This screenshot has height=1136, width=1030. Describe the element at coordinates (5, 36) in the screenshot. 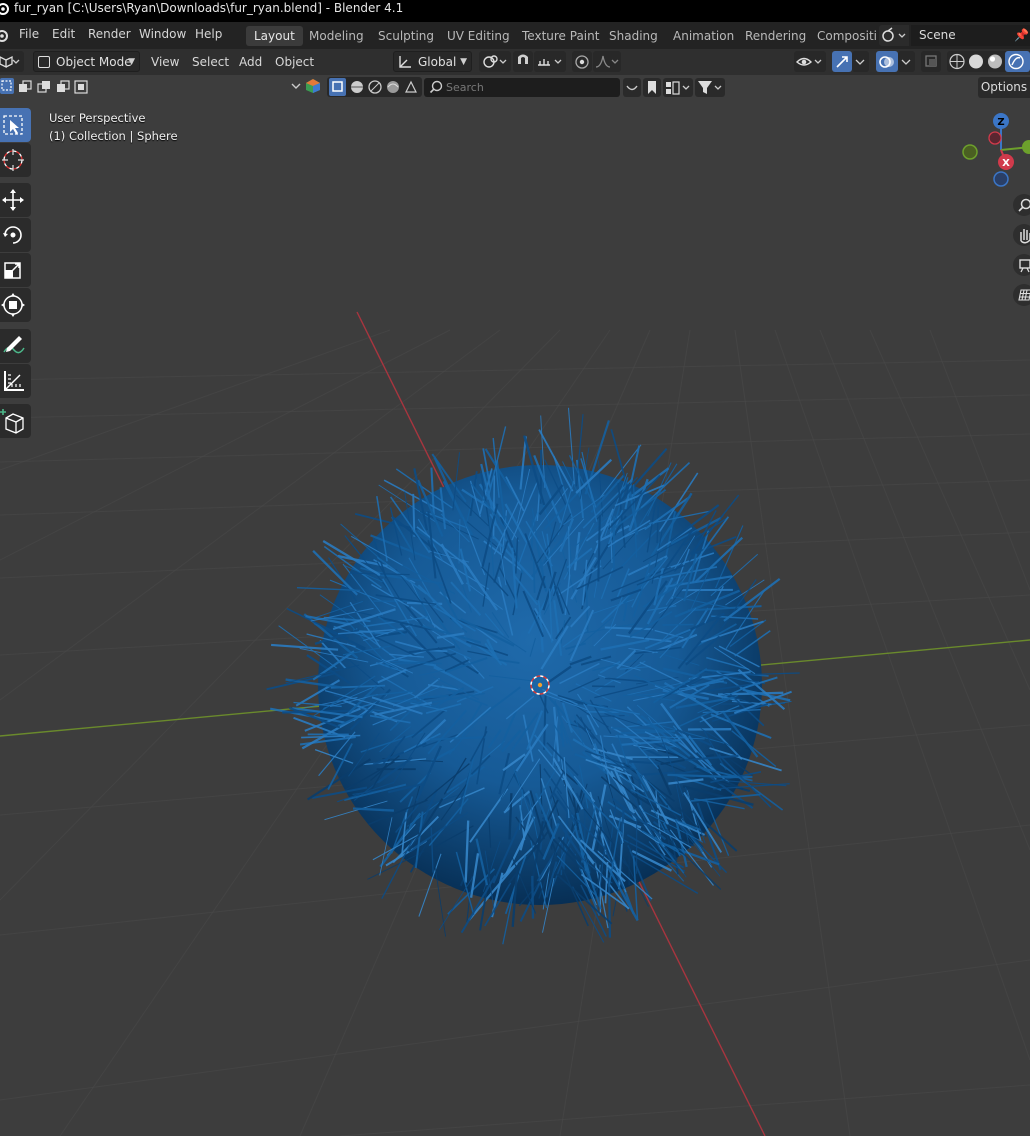

I see `blender-menu-icon` at that location.